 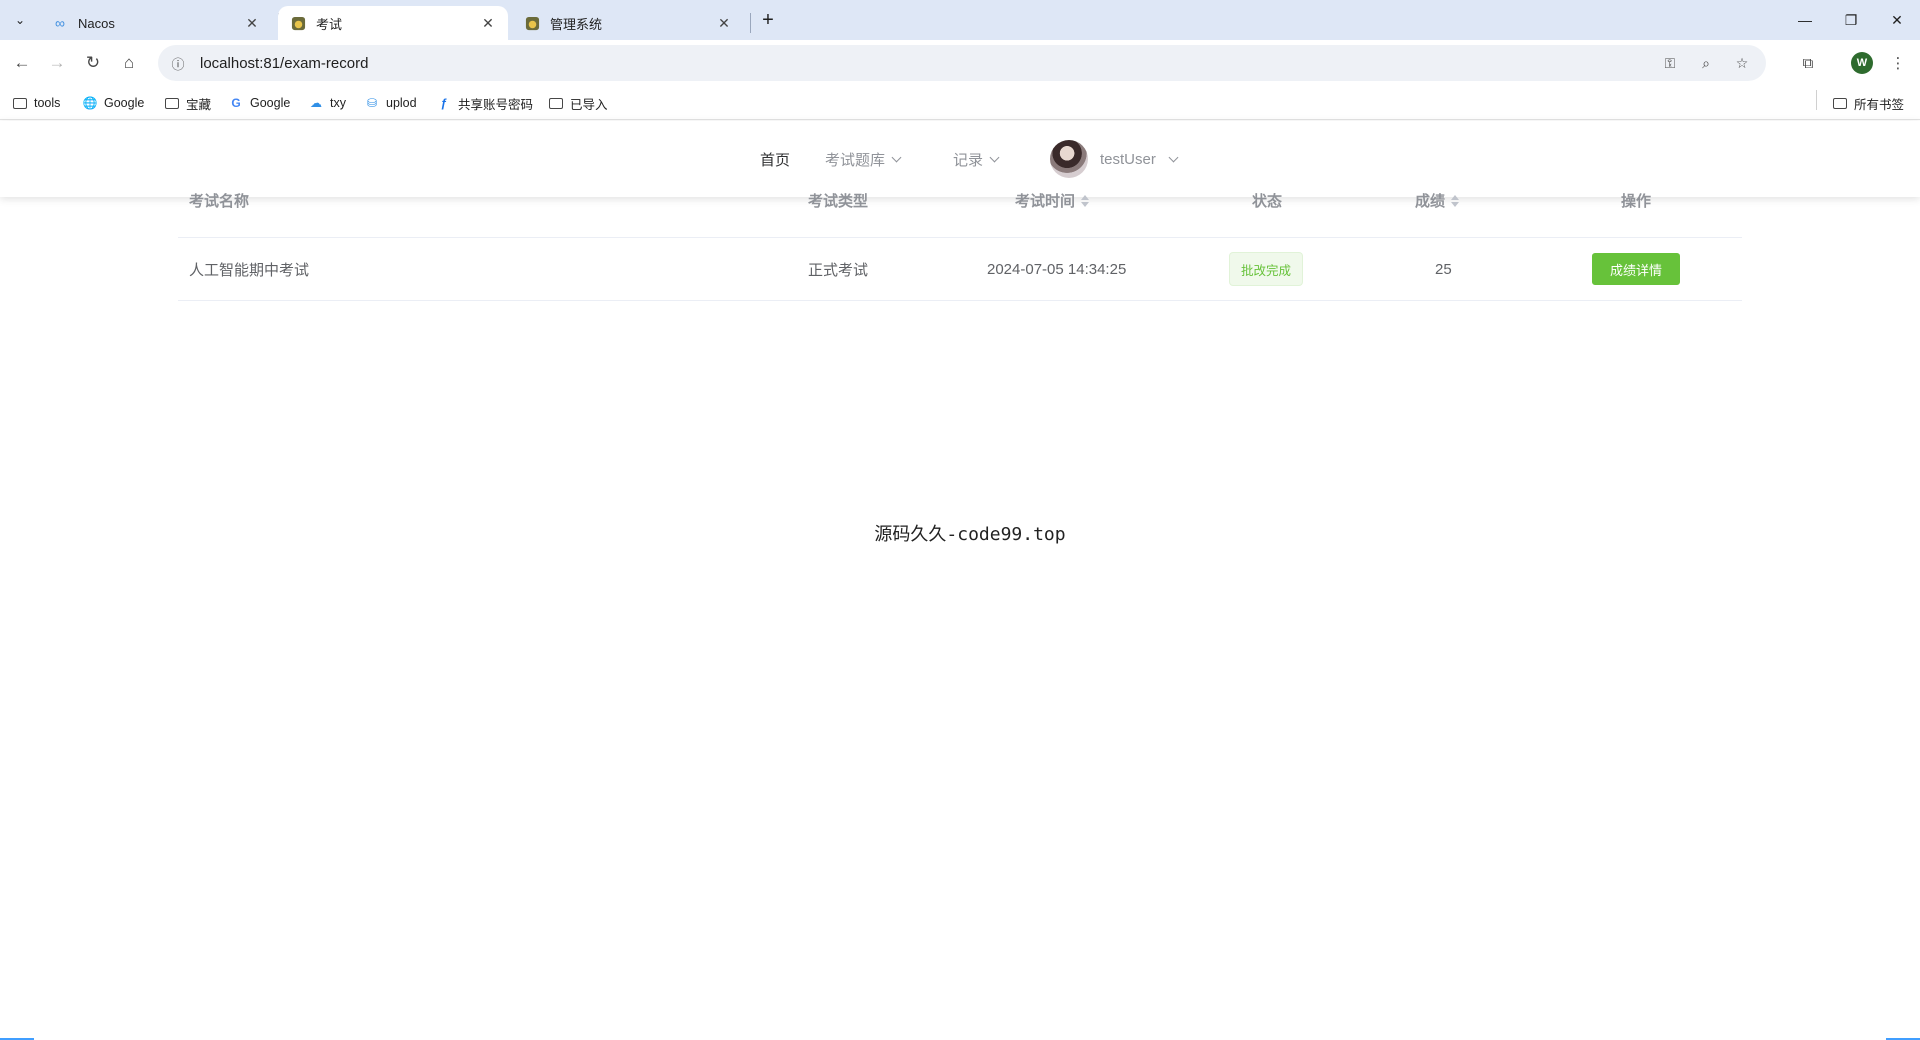 I want to click on bookmark-google-1: 🌐 Google, so click(x=113, y=103).